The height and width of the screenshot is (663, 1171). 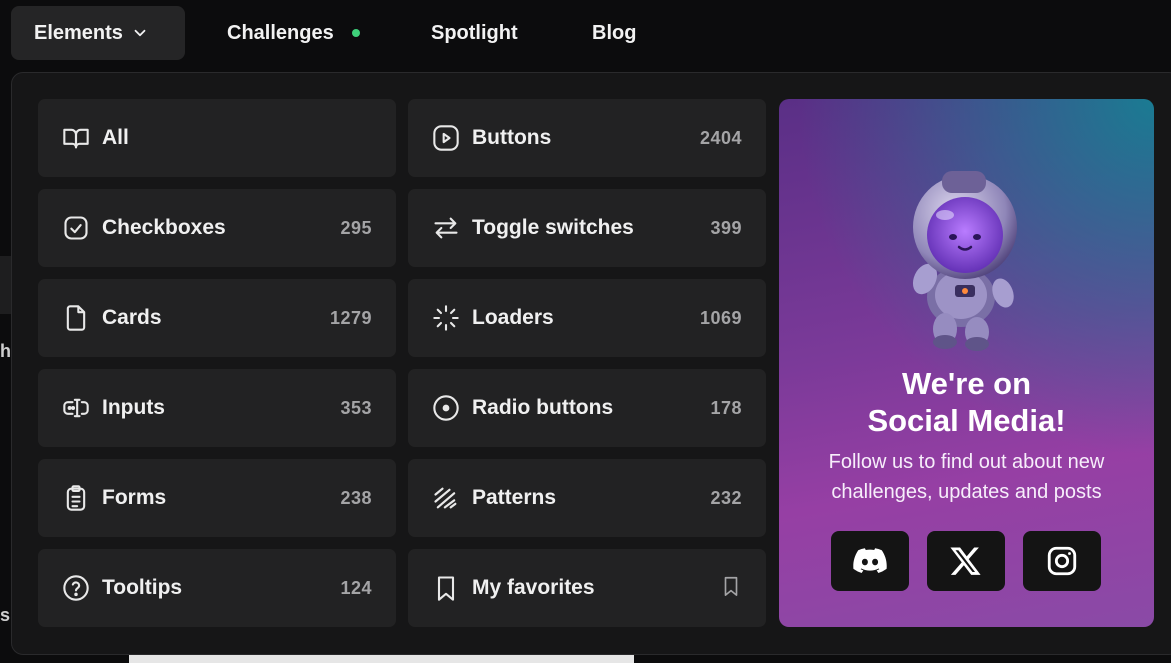 I want to click on promo-title: We're on Social Media!, so click(x=966, y=402).